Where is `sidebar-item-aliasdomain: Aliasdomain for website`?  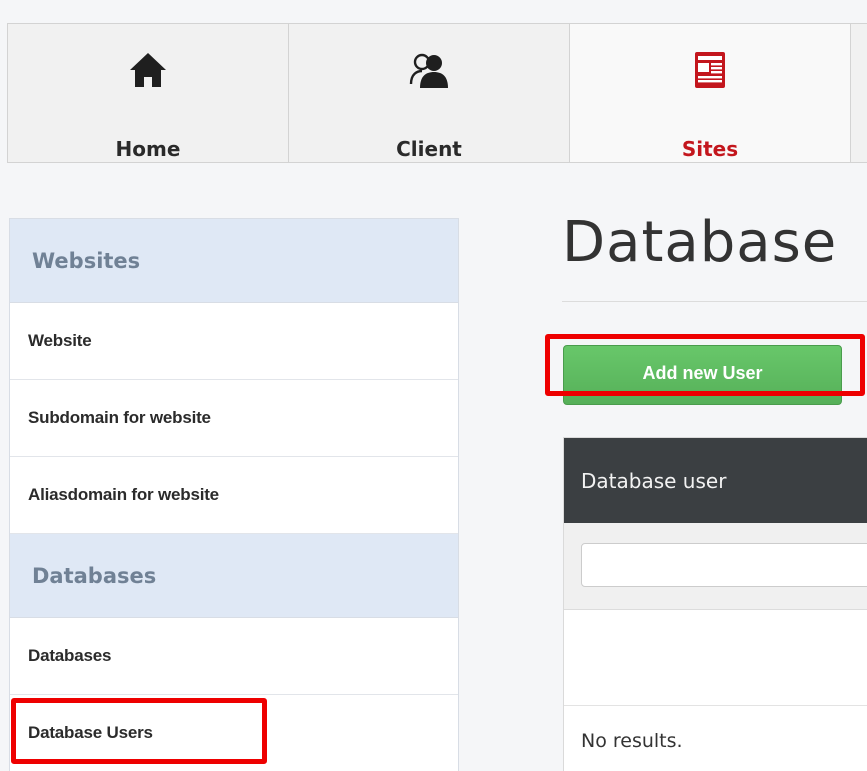 sidebar-item-aliasdomain: Aliasdomain for website is located at coordinates (234, 495).